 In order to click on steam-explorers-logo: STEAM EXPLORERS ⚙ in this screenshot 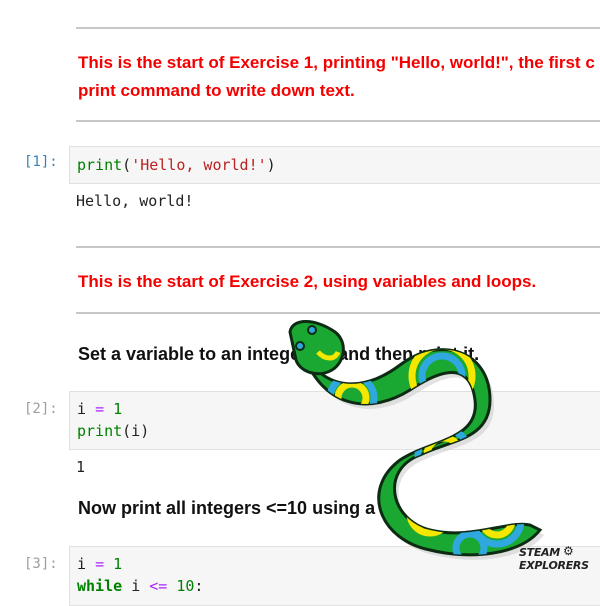, I will do `click(554, 561)`.